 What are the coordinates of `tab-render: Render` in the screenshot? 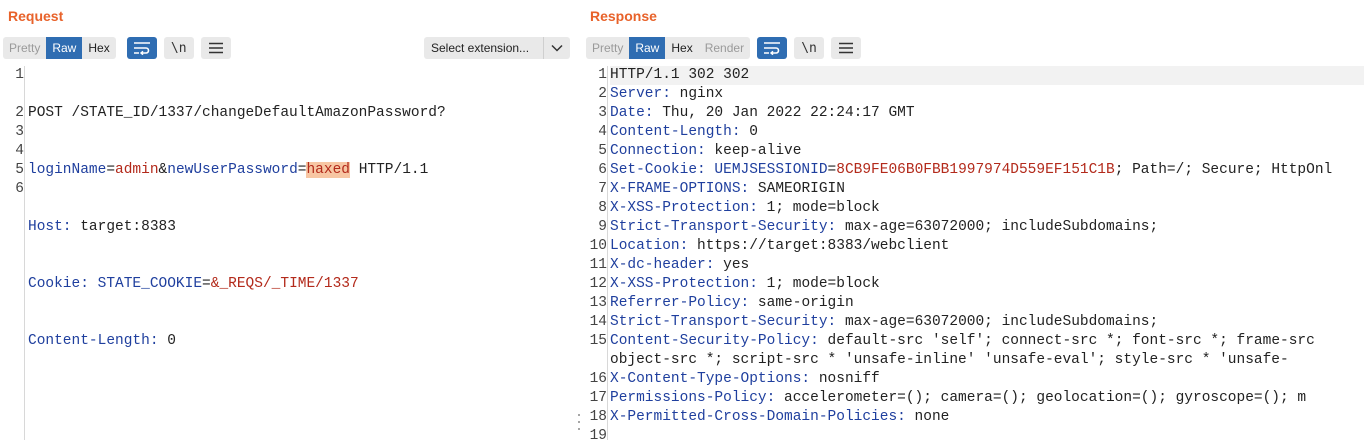 It's located at (724, 48).